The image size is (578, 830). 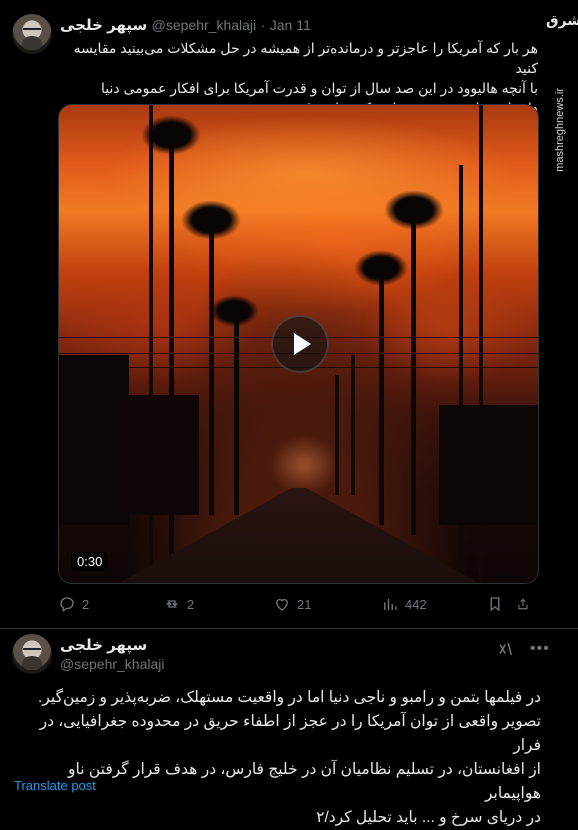 What do you see at coordinates (110, 604) in the screenshot?
I see `reply-button: 2` at bounding box center [110, 604].